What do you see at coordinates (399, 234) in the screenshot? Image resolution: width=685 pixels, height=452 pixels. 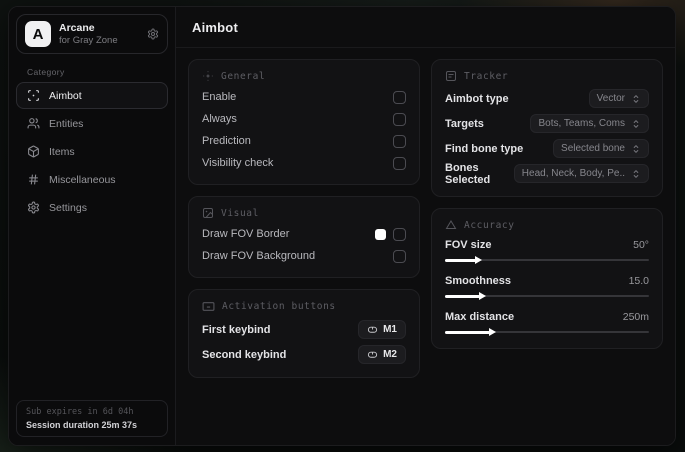 I see `draw-fov-border-checkbox` at bounding box center [399, 234].